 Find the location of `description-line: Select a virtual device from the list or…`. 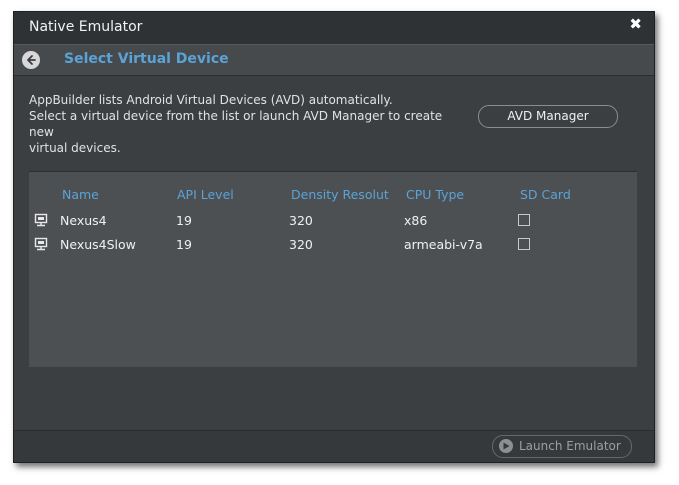

description-line: Select a virtual device from the list or… is located at coordinates (236, 124).